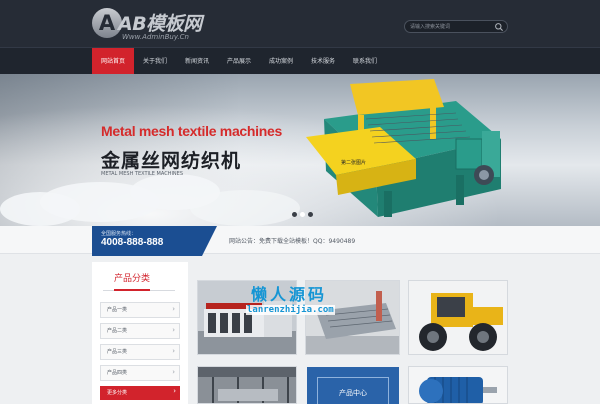 This screenshot has width=600, height=404. I want to click on motor-image, so click(458, 385).